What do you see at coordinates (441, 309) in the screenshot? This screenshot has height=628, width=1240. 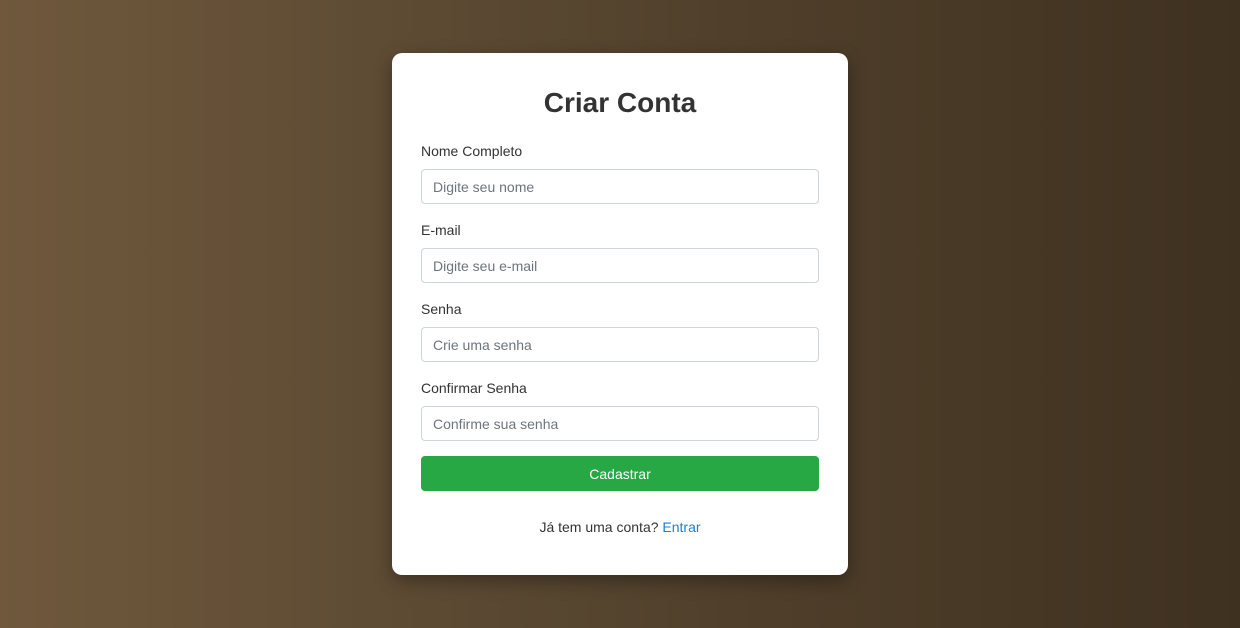 I see `password-label: Senha` at bounding box center [441, 309].